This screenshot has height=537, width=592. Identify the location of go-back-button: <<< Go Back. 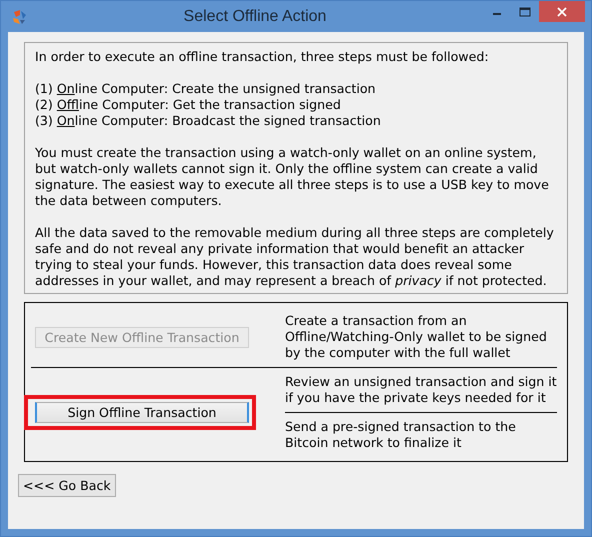
(67, 485).